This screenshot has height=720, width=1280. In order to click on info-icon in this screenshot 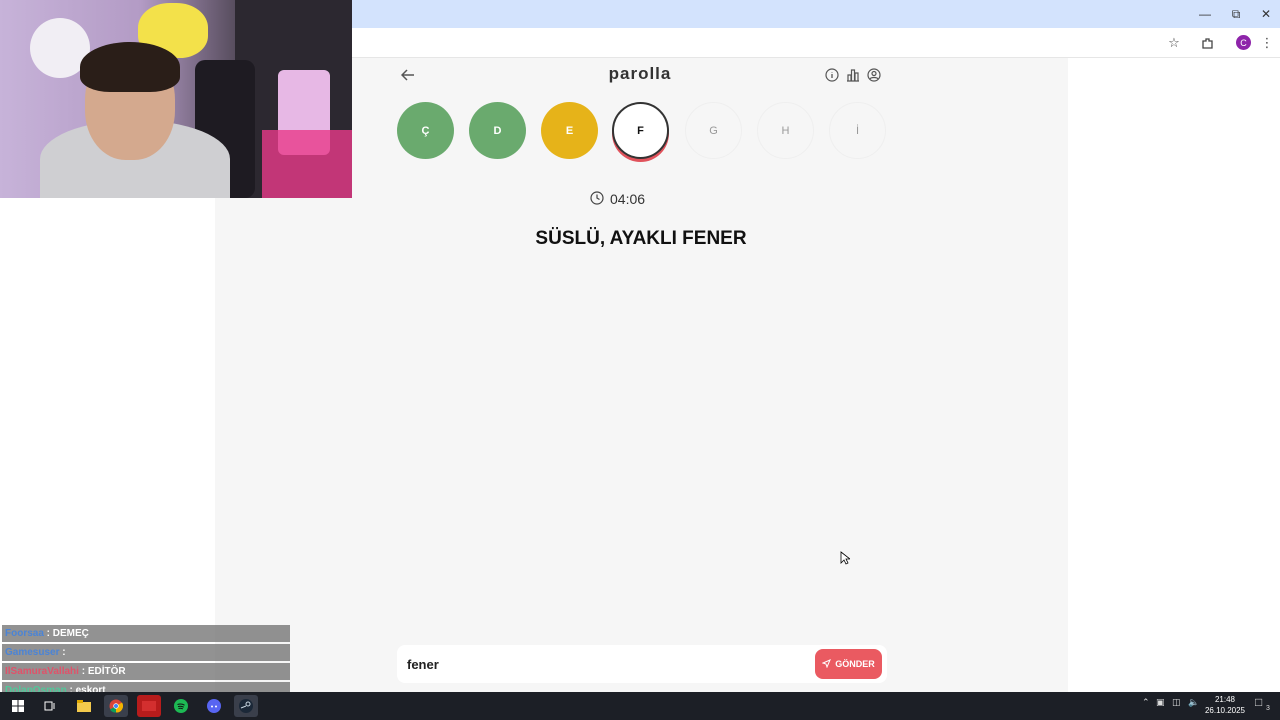, I will do `click(831, 74)`.